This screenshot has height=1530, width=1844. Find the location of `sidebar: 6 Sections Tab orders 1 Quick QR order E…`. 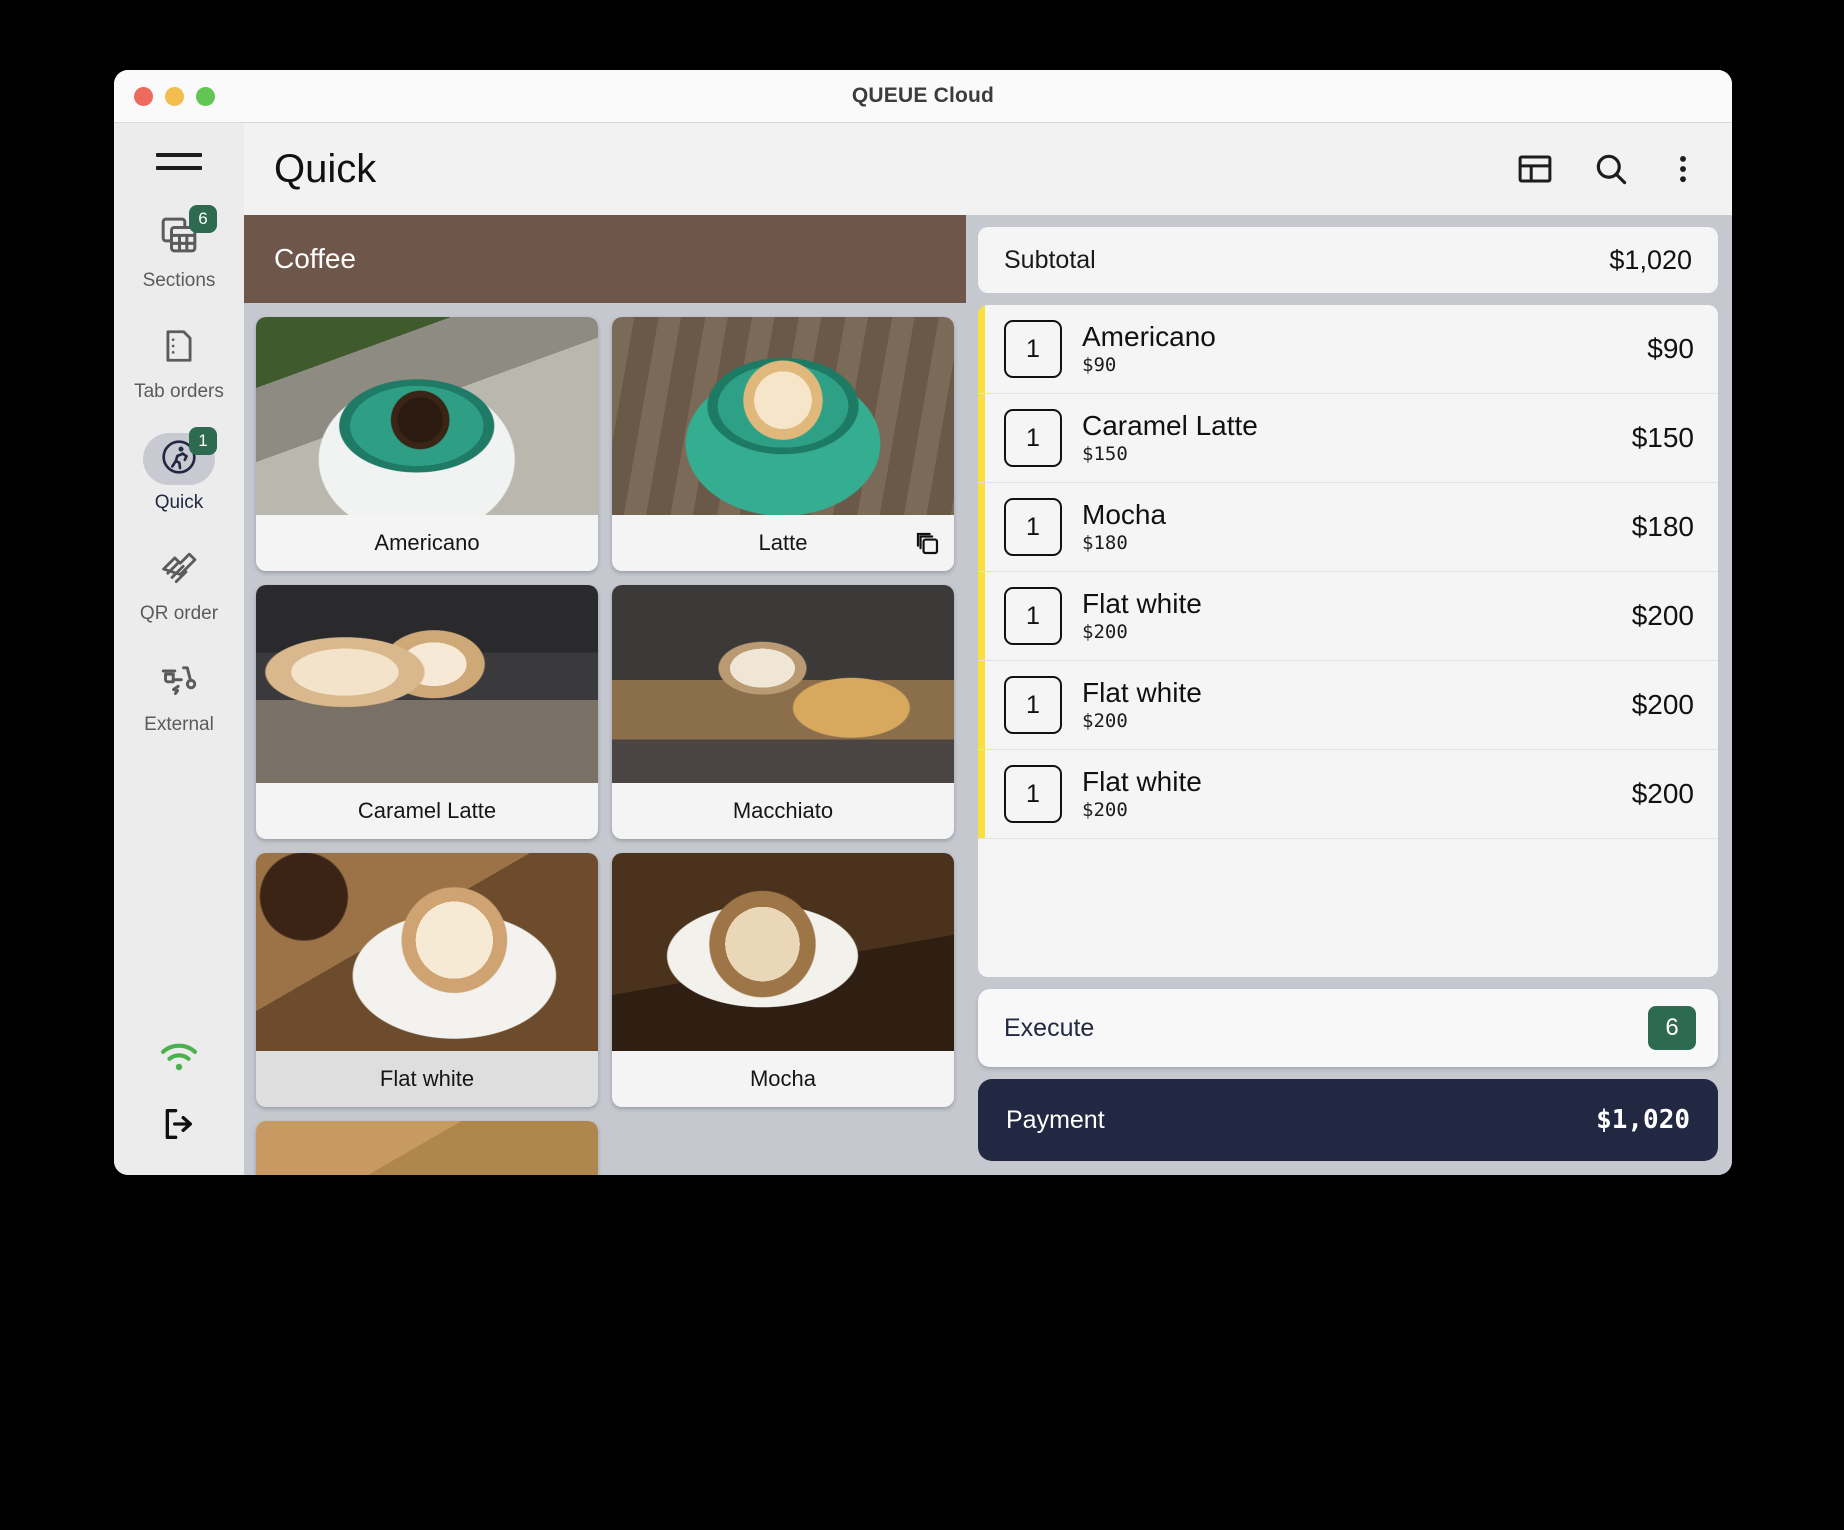

sidebar: 6 Sections Tab orders 1 Quick QR order E… is located at coordinates (179, 649).